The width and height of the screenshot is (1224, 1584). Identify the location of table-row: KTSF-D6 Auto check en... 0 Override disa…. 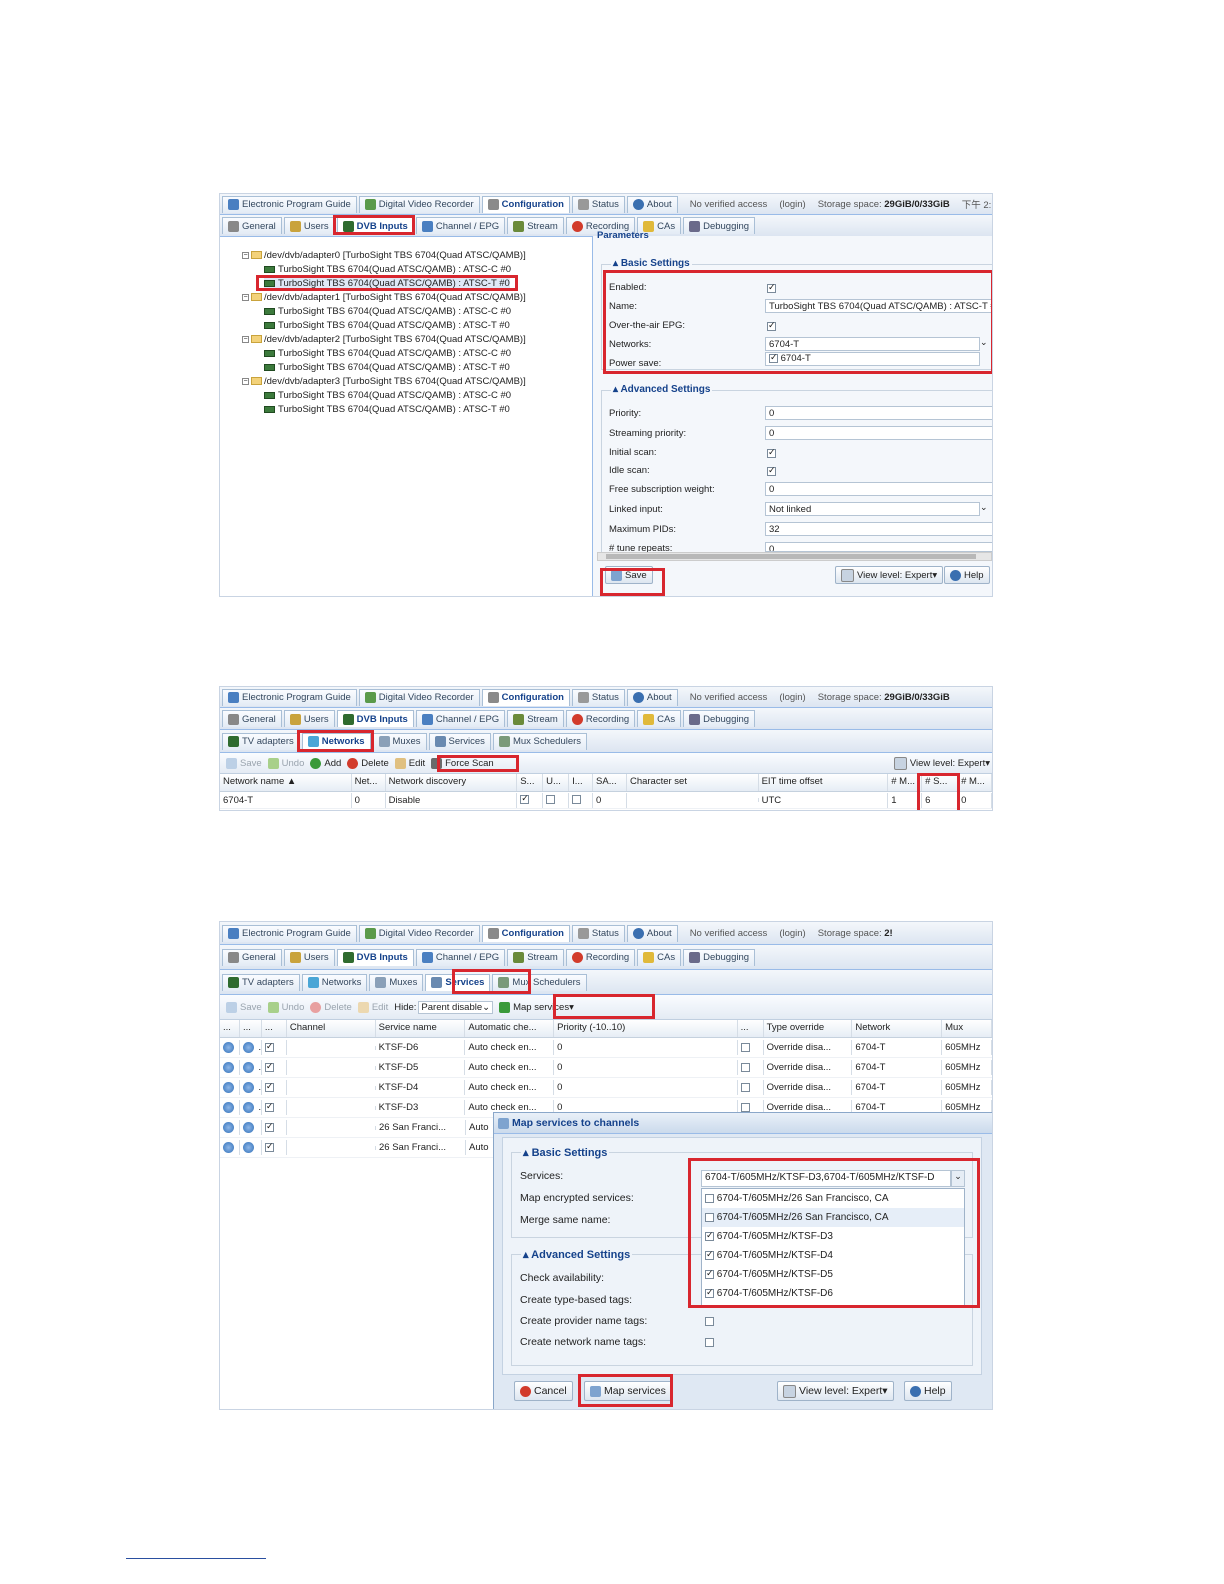
(606, 1048).